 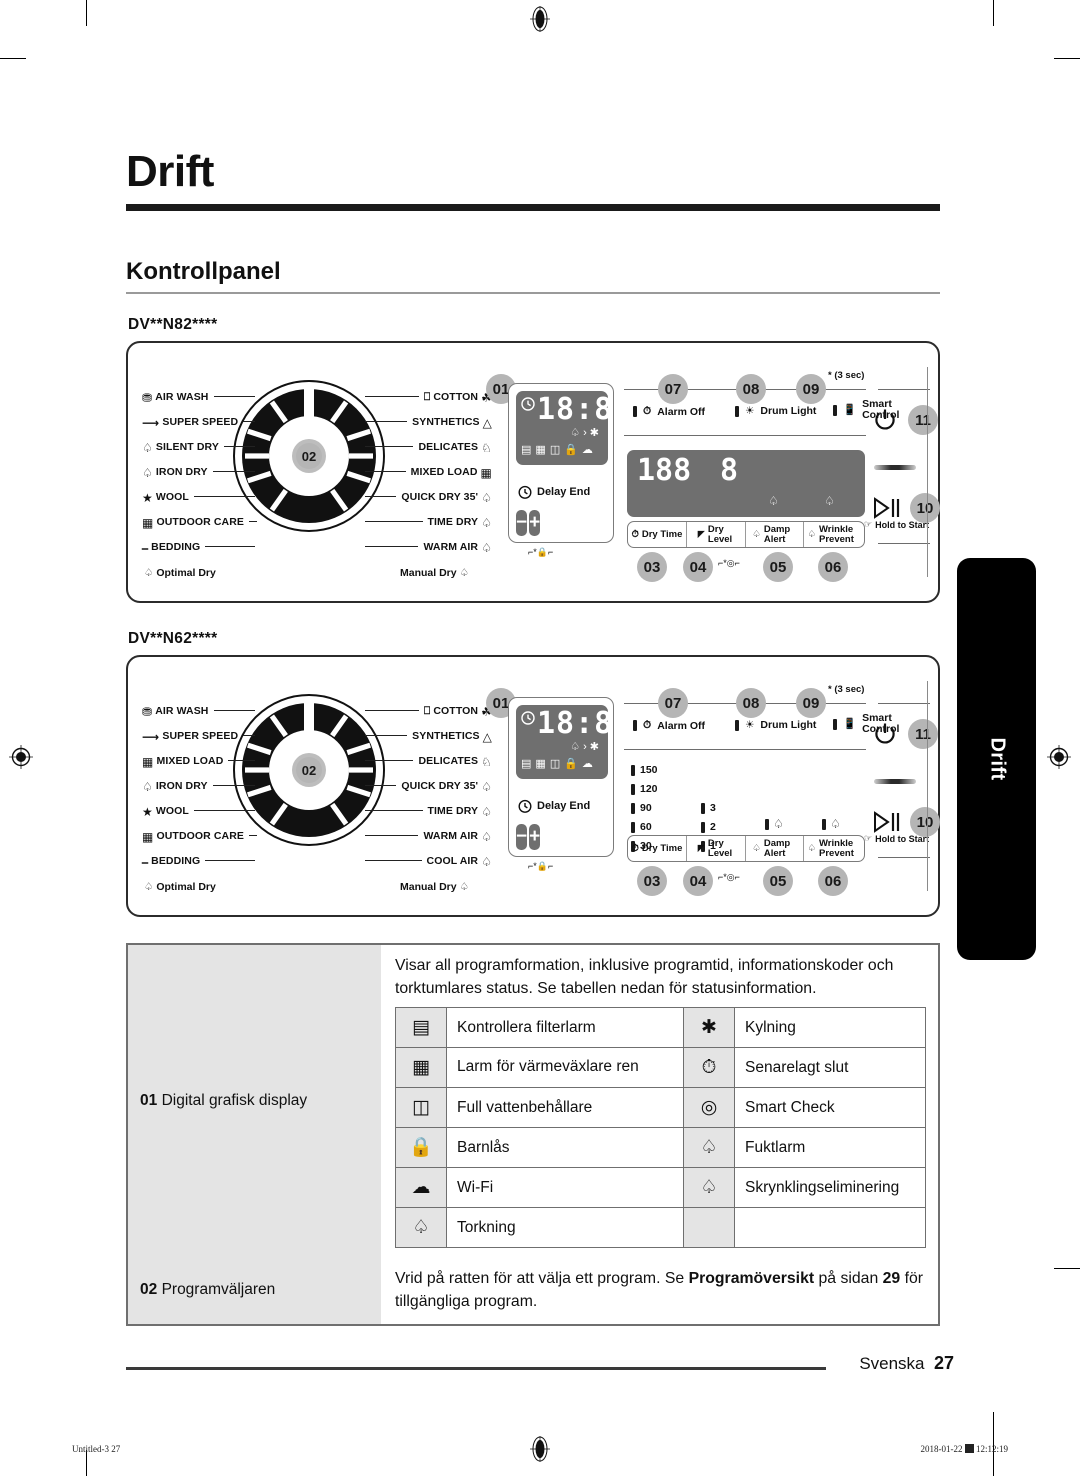 I want to click on row-label-01: 01 Digital grafisk display, so click(x=254, y=1101).